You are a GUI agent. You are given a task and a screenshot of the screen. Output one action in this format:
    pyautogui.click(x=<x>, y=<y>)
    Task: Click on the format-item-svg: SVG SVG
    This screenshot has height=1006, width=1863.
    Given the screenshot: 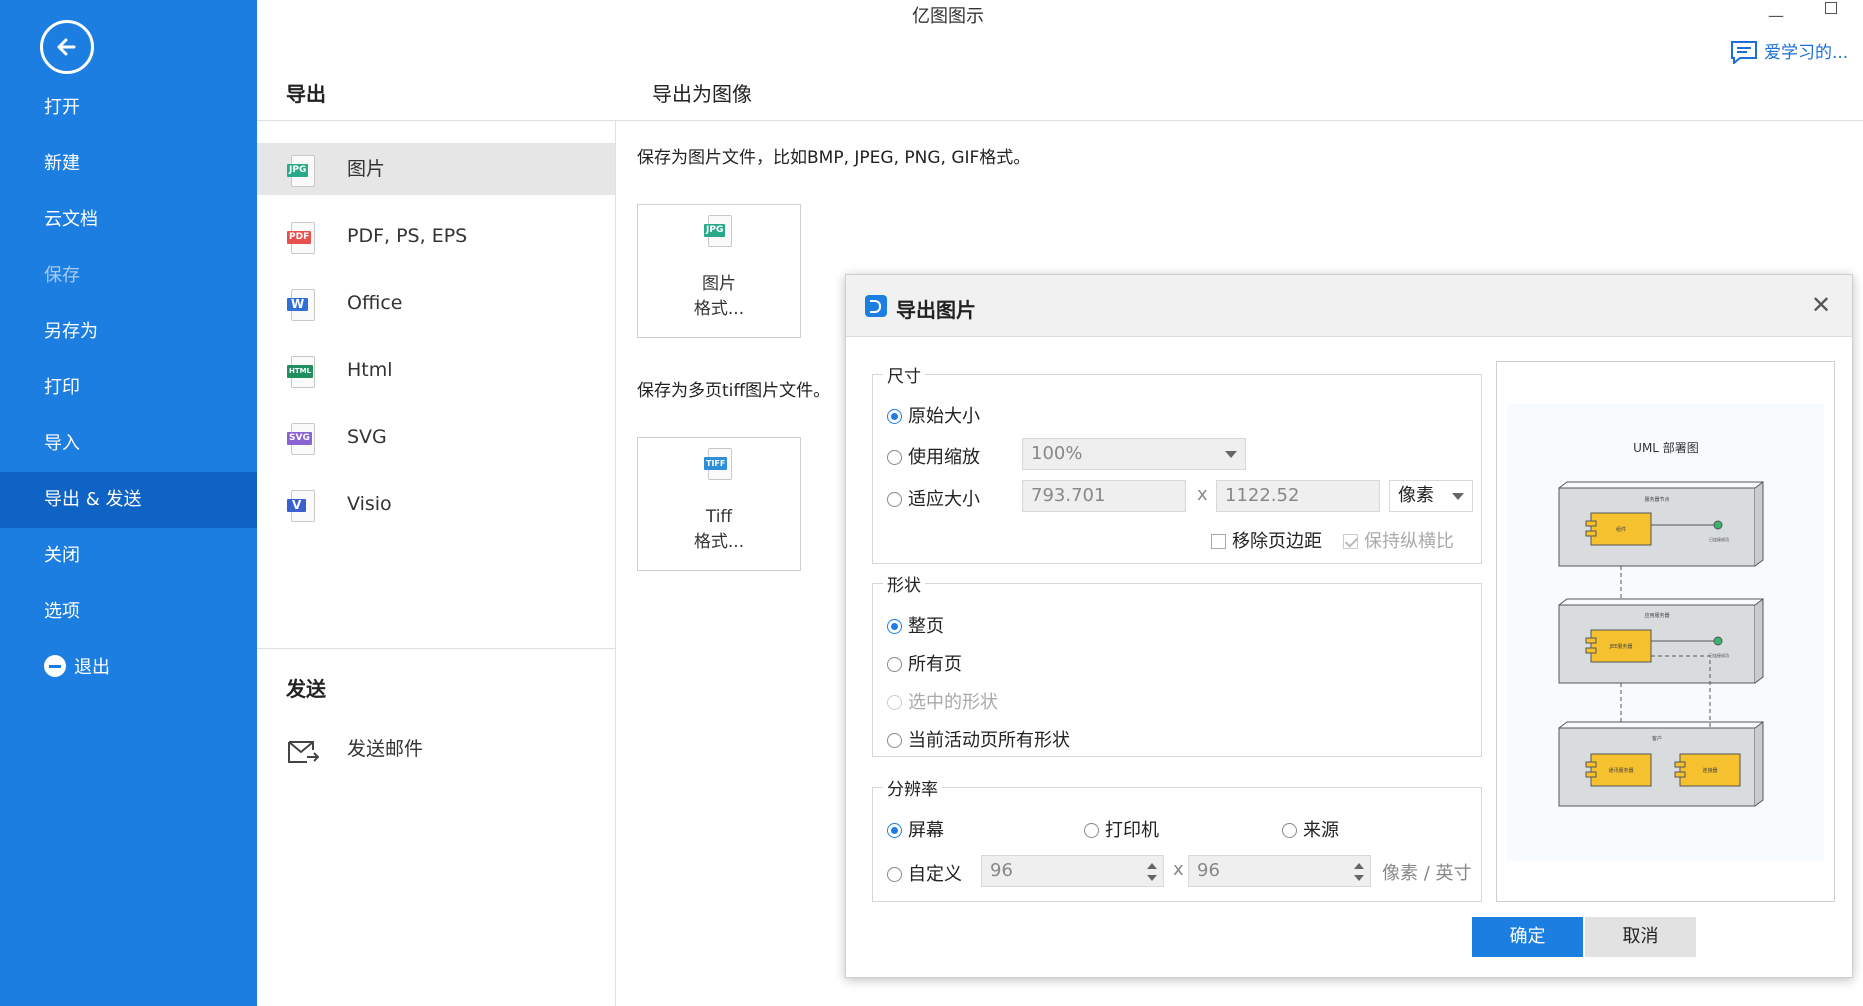 What is the action you would take?
    pyautogui.click(x=436, y=437)
    